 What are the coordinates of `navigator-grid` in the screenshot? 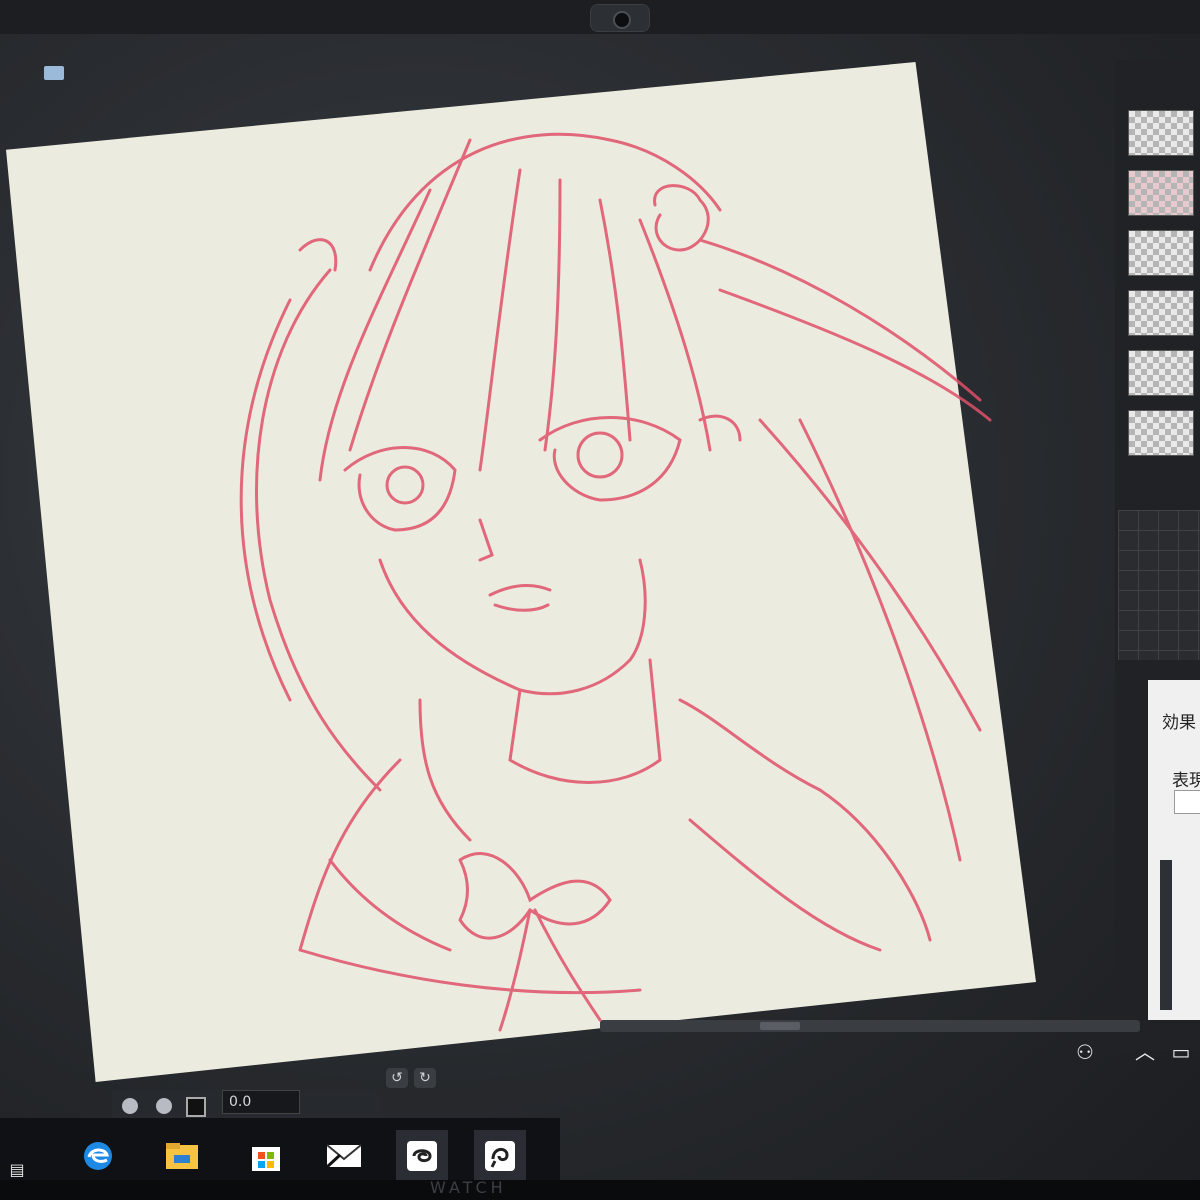 It's located at (1159, 585).